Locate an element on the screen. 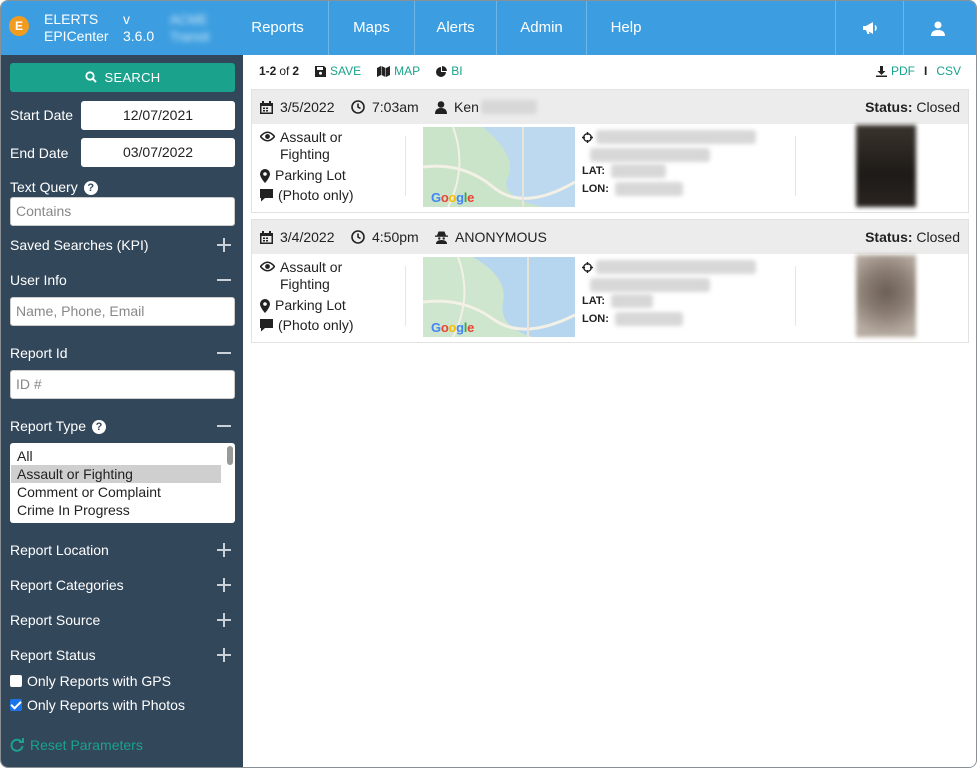  nav-admin: Admin is located at coordinates (542, 28).